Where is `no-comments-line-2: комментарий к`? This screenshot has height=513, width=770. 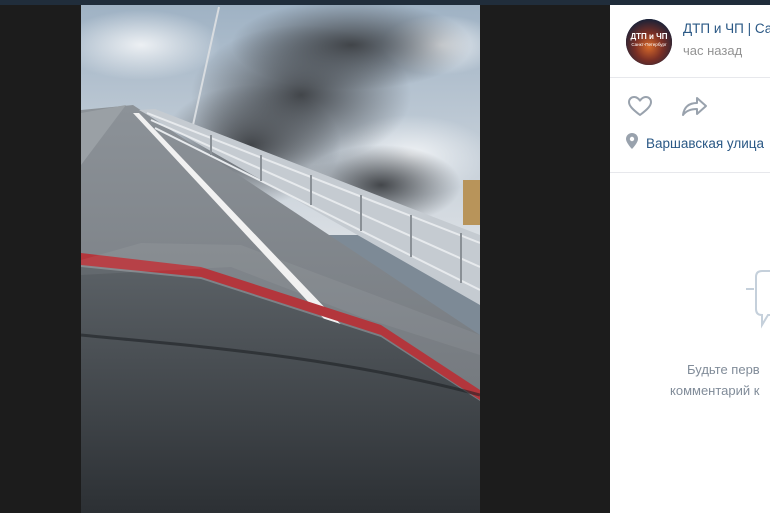
no-comments-line-2: комментарий к is located at coordinates (715, 390).